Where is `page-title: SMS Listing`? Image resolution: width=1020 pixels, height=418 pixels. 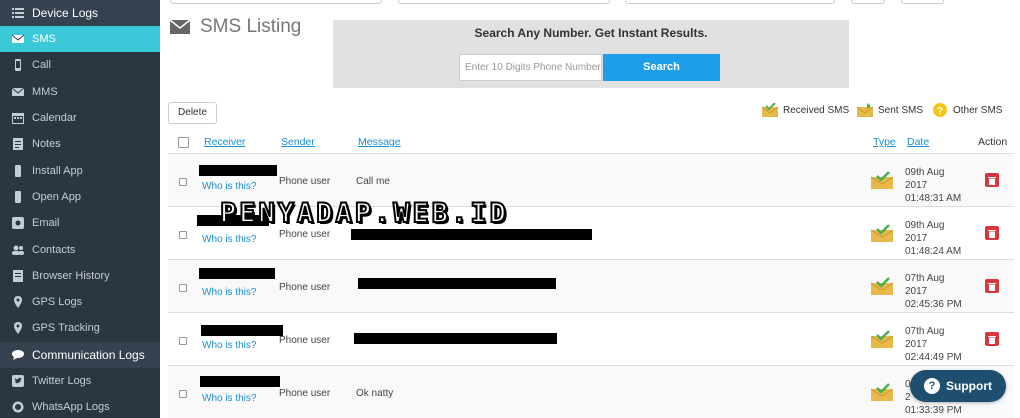 page-title: SMS Listing is located at coordinates (251, 26).